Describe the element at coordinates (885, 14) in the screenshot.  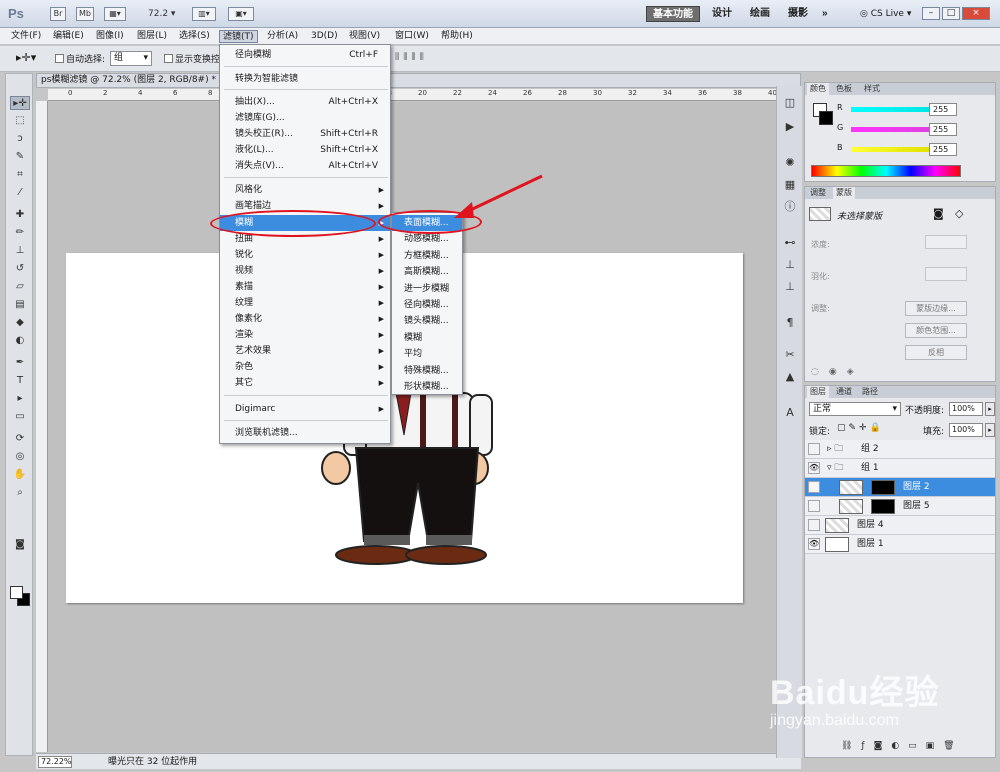
I see `cs-live-menu: ◎ CS Live ▾` at that location.